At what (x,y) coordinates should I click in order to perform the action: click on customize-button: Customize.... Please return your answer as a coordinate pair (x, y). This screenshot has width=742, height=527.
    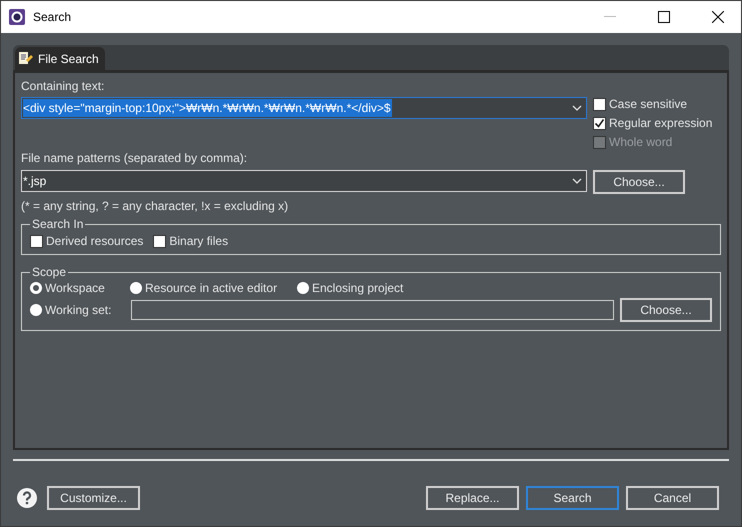
    Looking at the image, I should click on (93, 498).